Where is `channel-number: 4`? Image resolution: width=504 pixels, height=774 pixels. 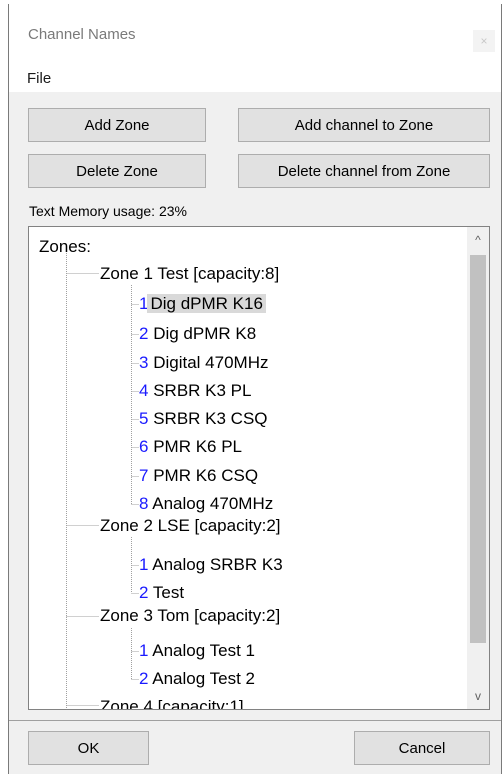
channel-number: 4 is located at coordinates (144, 390).